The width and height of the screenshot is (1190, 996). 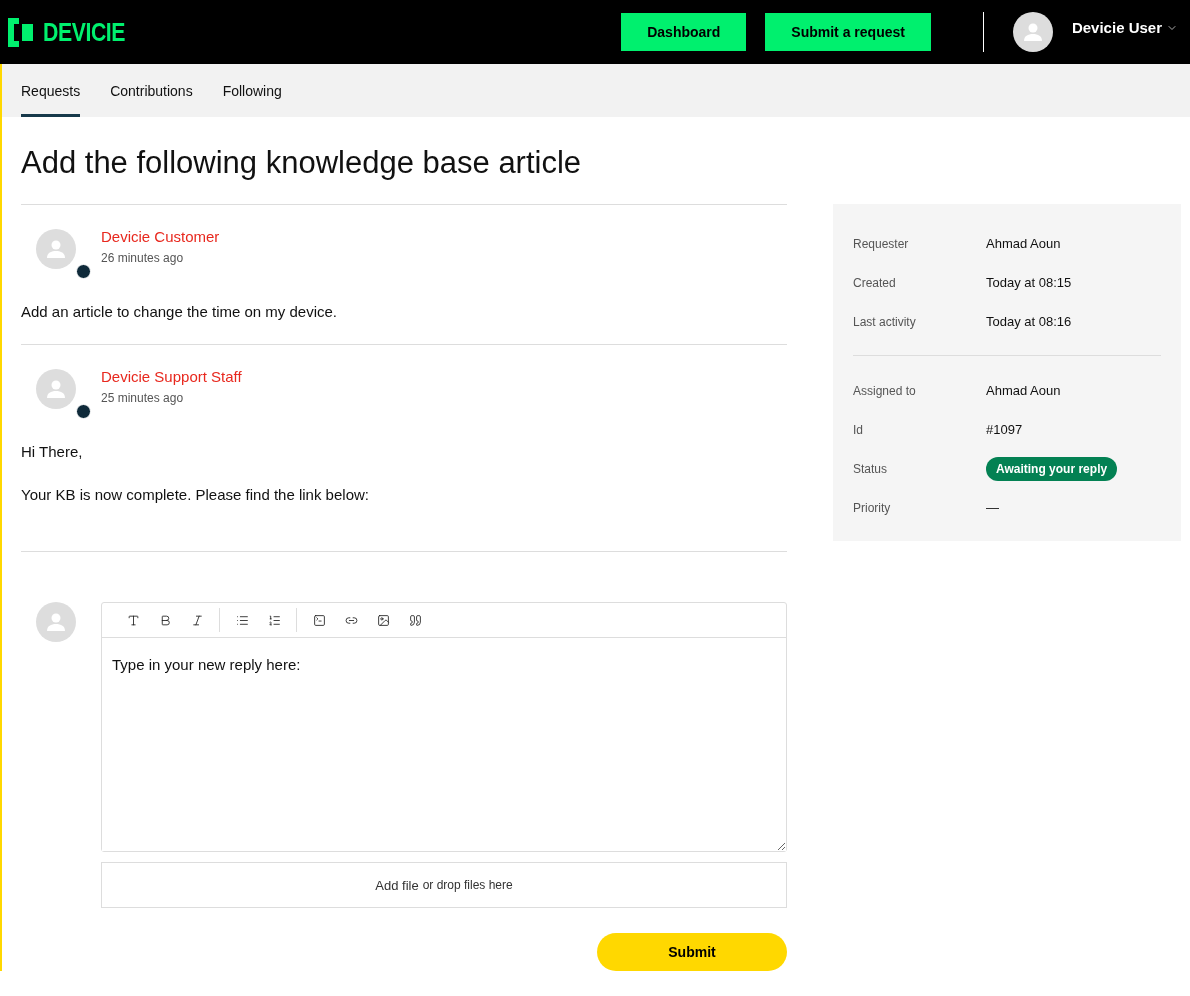 I want to click on nav-tab: Requests, so click(x=51, y=90).